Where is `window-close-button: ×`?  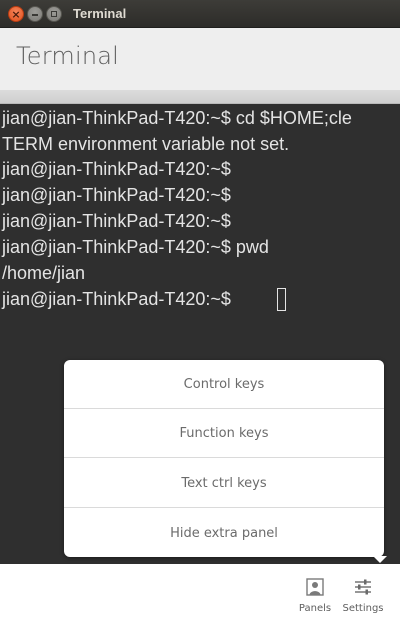
window-close-button: × is located at coordinates (16, 14).